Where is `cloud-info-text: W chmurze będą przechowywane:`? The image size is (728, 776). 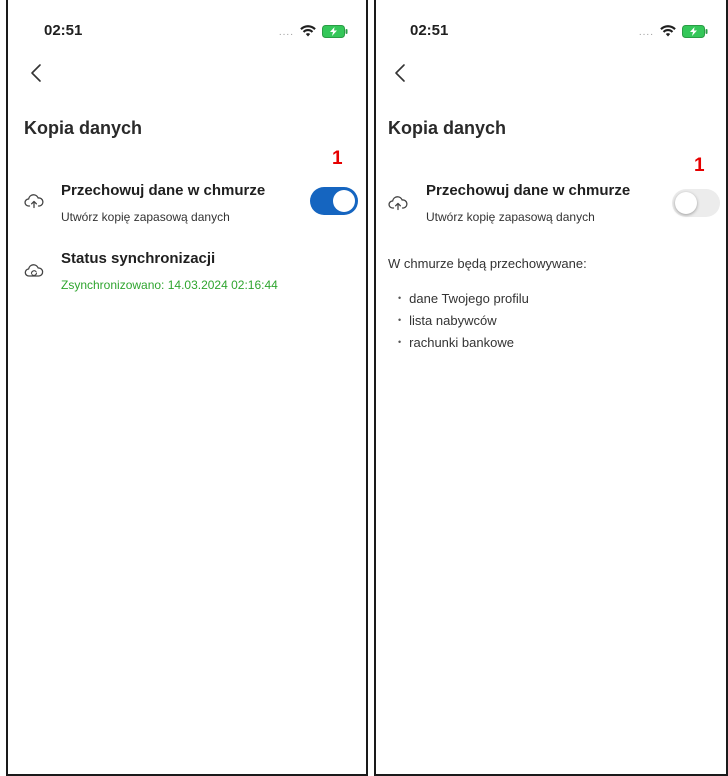 cloud-info-text: W chmurze będą przechowywane: is located at coordinates (487, 263).